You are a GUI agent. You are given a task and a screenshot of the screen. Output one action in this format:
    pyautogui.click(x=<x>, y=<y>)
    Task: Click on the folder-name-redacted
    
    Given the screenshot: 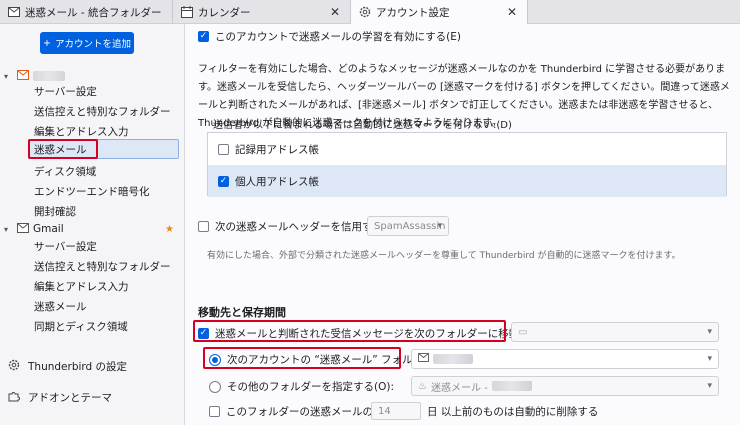 What is the action you would take?
    pyautogui.click(x=511, y=386)
    